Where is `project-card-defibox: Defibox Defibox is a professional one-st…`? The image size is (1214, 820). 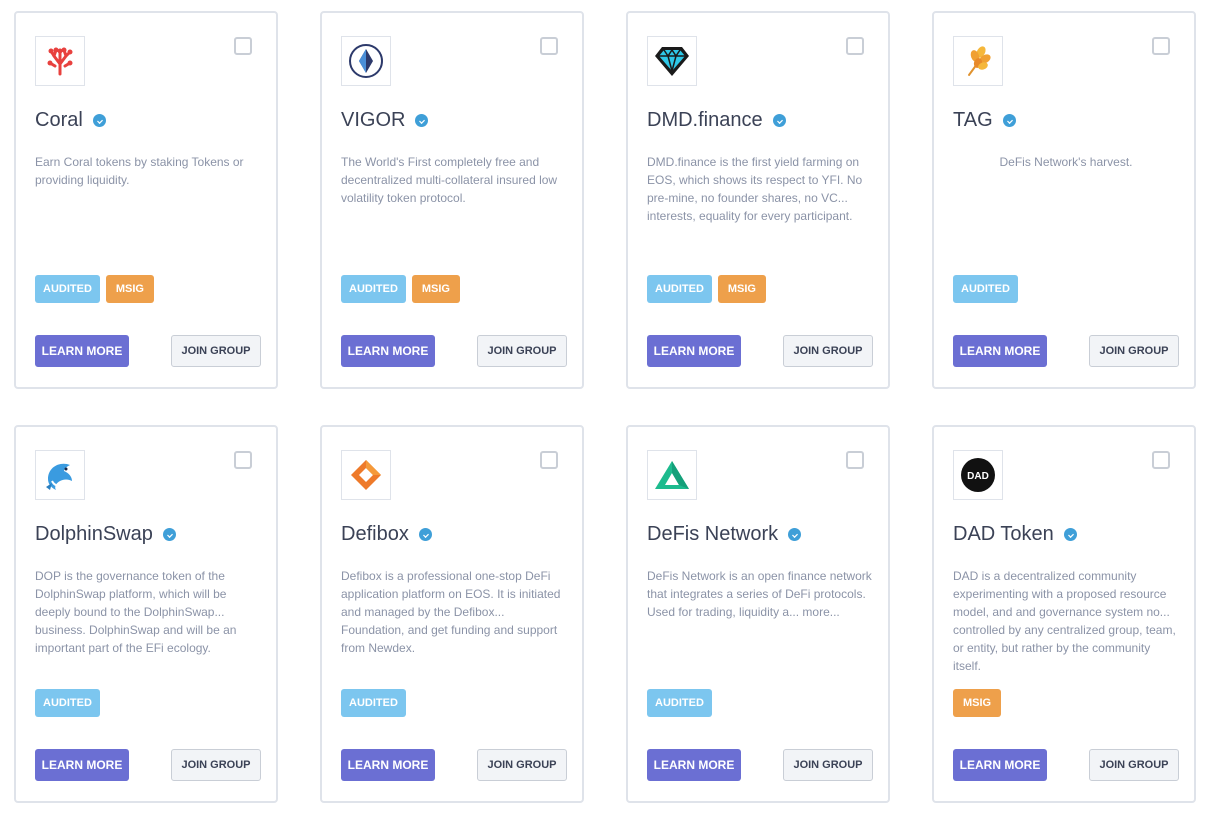 project-card-defibox: Defibox Defibox is a professional one-st… is located at coordinates (452, 614).